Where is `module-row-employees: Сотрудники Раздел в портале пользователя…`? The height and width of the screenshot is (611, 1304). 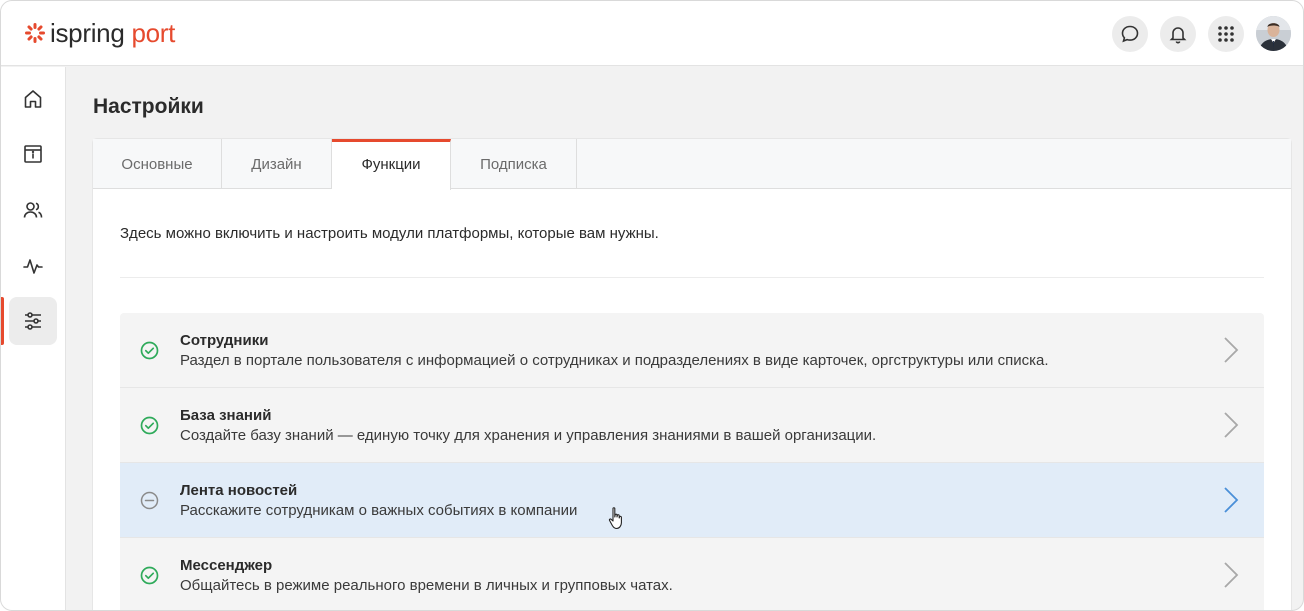 module-row-employees: Сотрудники Раздел в портале пользователя… is located at coordinates (692, 350).